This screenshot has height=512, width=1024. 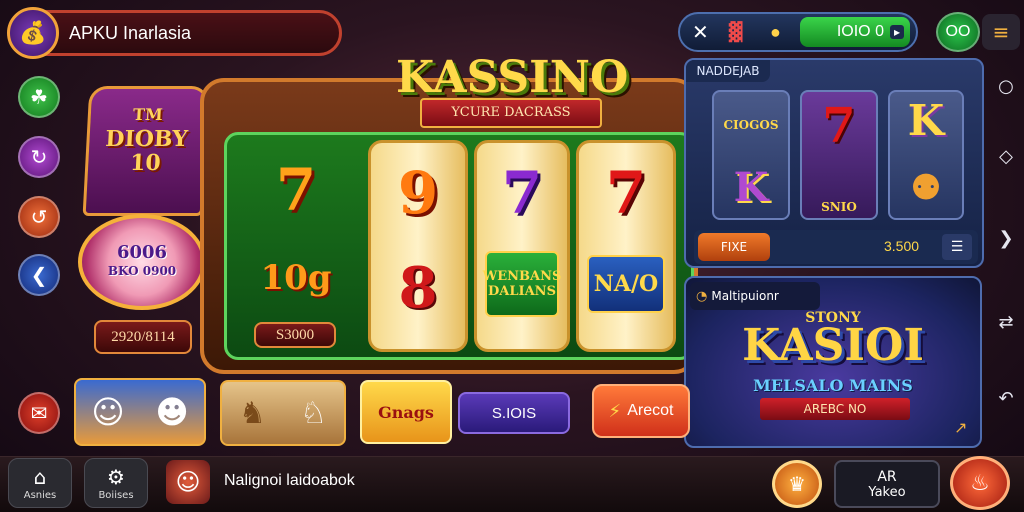 I want to click on menu-button: ≡, so click(x=1001, y=32).